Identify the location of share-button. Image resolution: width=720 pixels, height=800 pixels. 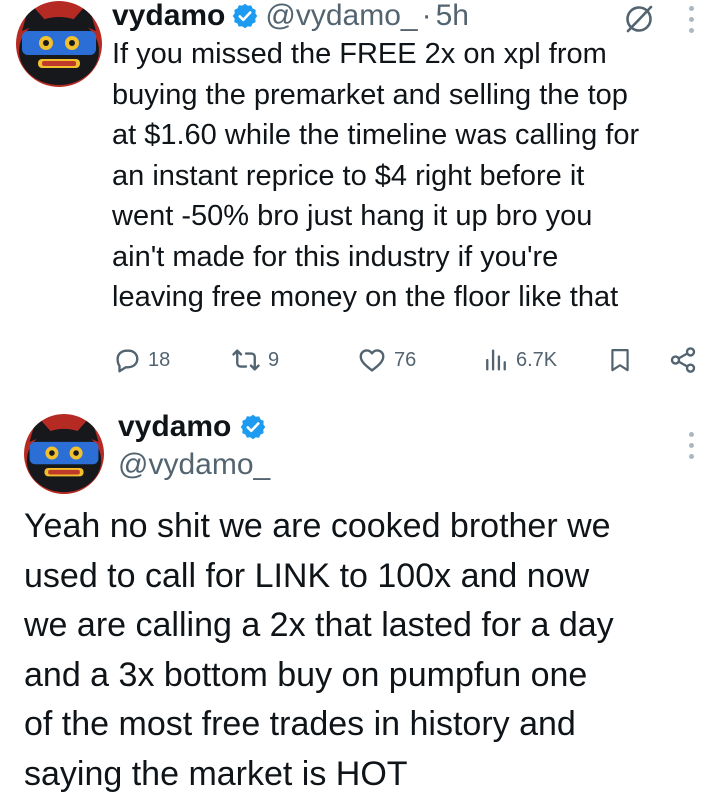
(683, 360).